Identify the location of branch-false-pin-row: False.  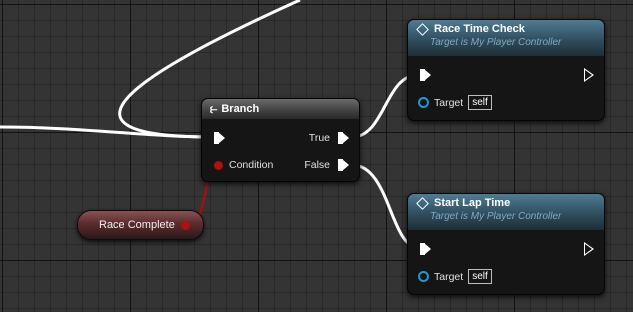
(326, 165).